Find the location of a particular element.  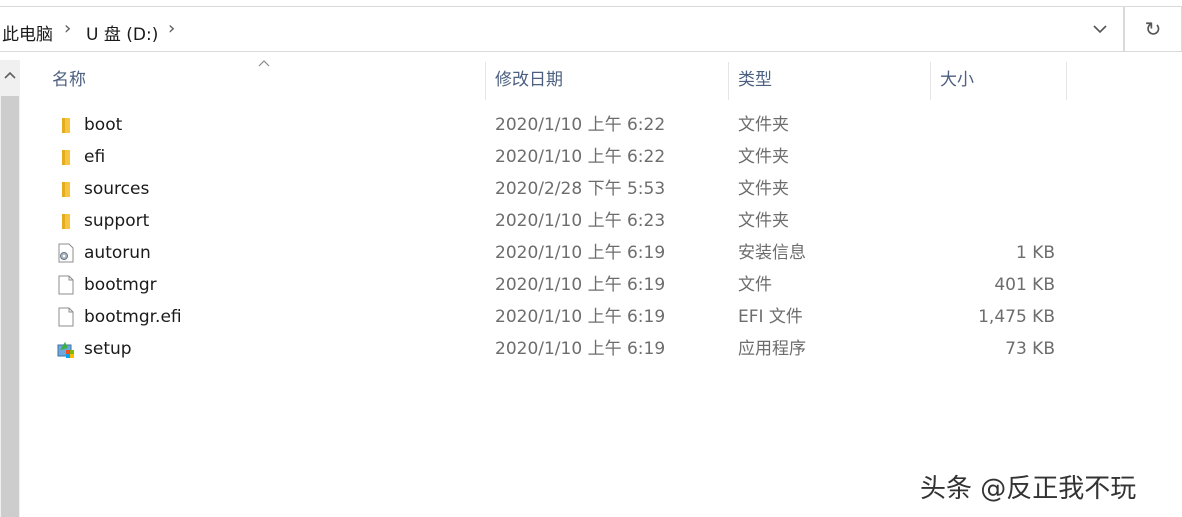

file-name: autorun is located at coordinates (117, 253).